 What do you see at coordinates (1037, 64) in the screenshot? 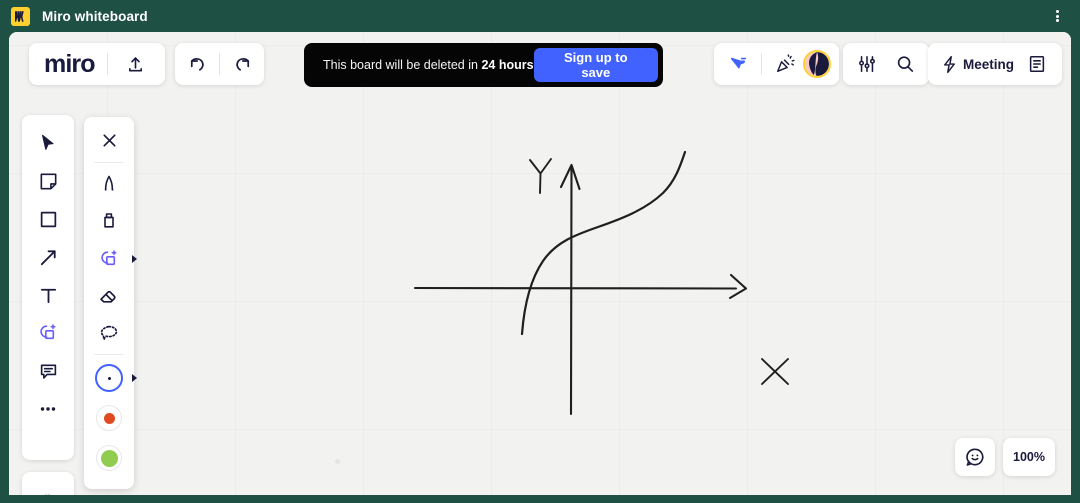
I see `notes-icon` at bounding box center [1037, 64].